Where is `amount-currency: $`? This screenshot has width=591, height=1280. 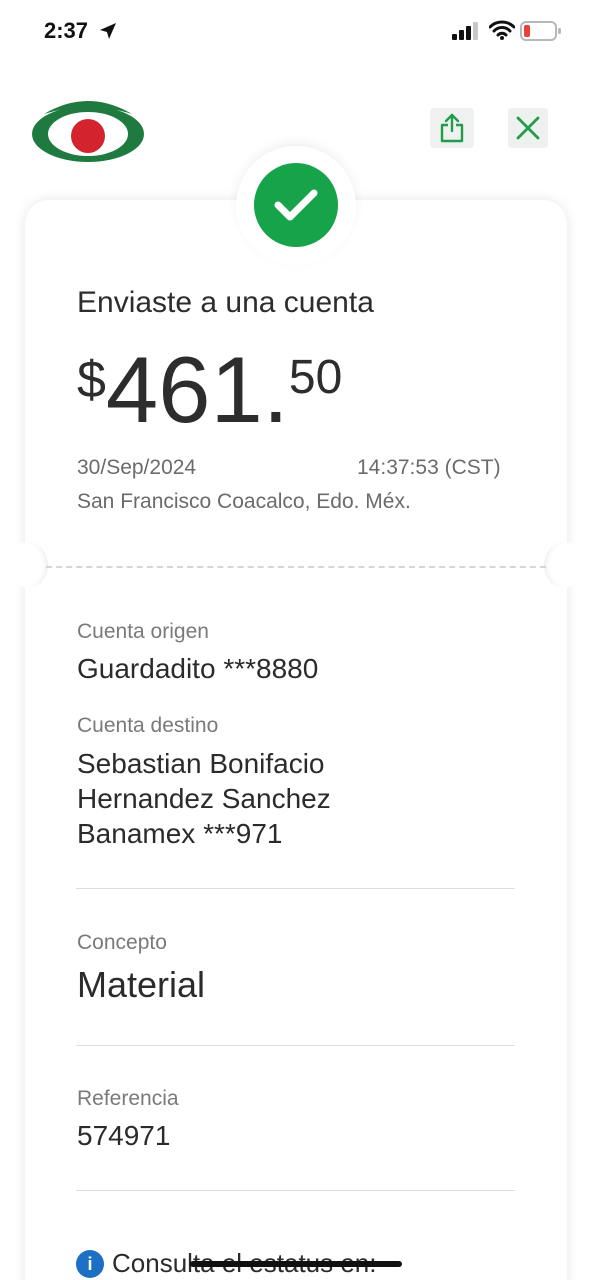 amount-currency: $ is located at coordinates (91, 380).